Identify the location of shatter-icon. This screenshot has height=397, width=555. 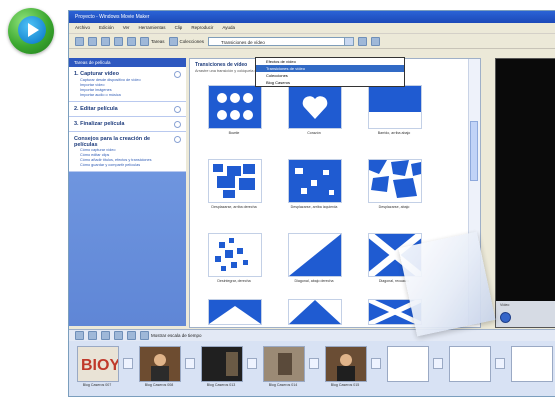
(395, 181).